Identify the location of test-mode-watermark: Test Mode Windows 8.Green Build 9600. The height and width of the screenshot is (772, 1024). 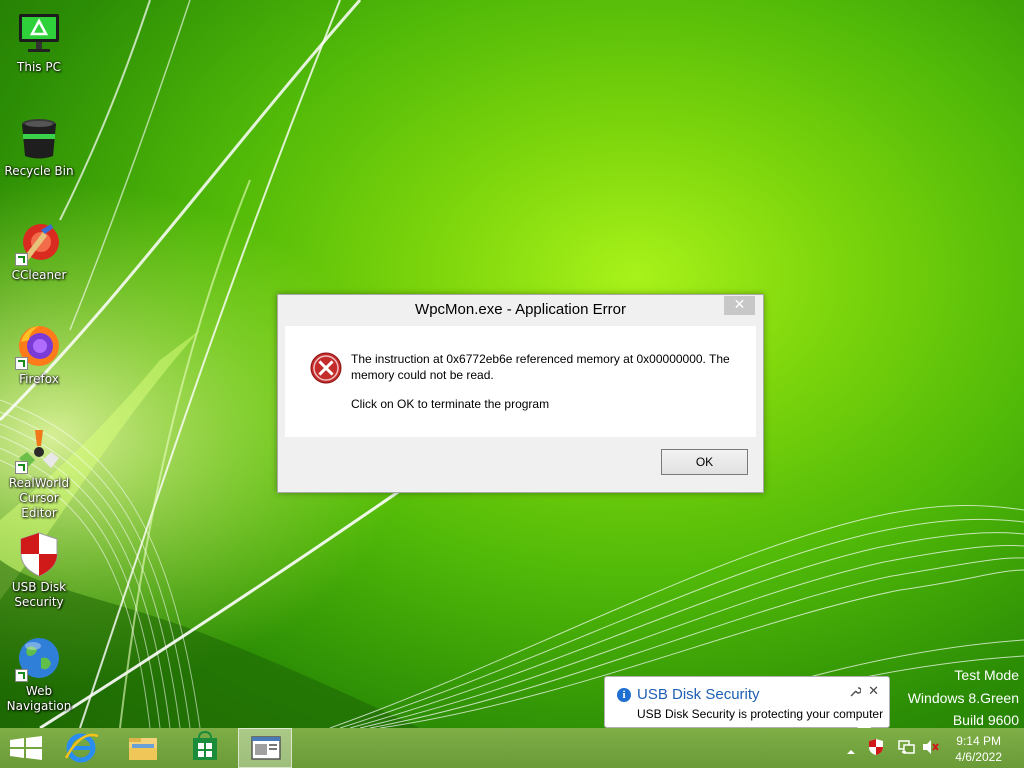
(963, 696).